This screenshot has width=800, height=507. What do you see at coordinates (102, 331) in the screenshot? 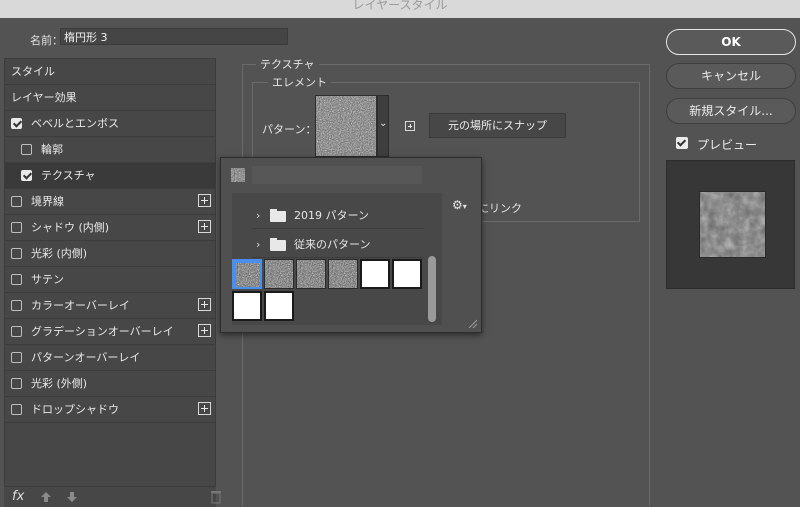
I see `style-item-label: グラデーションオーバーレイ` at bounding box center [102, 331].